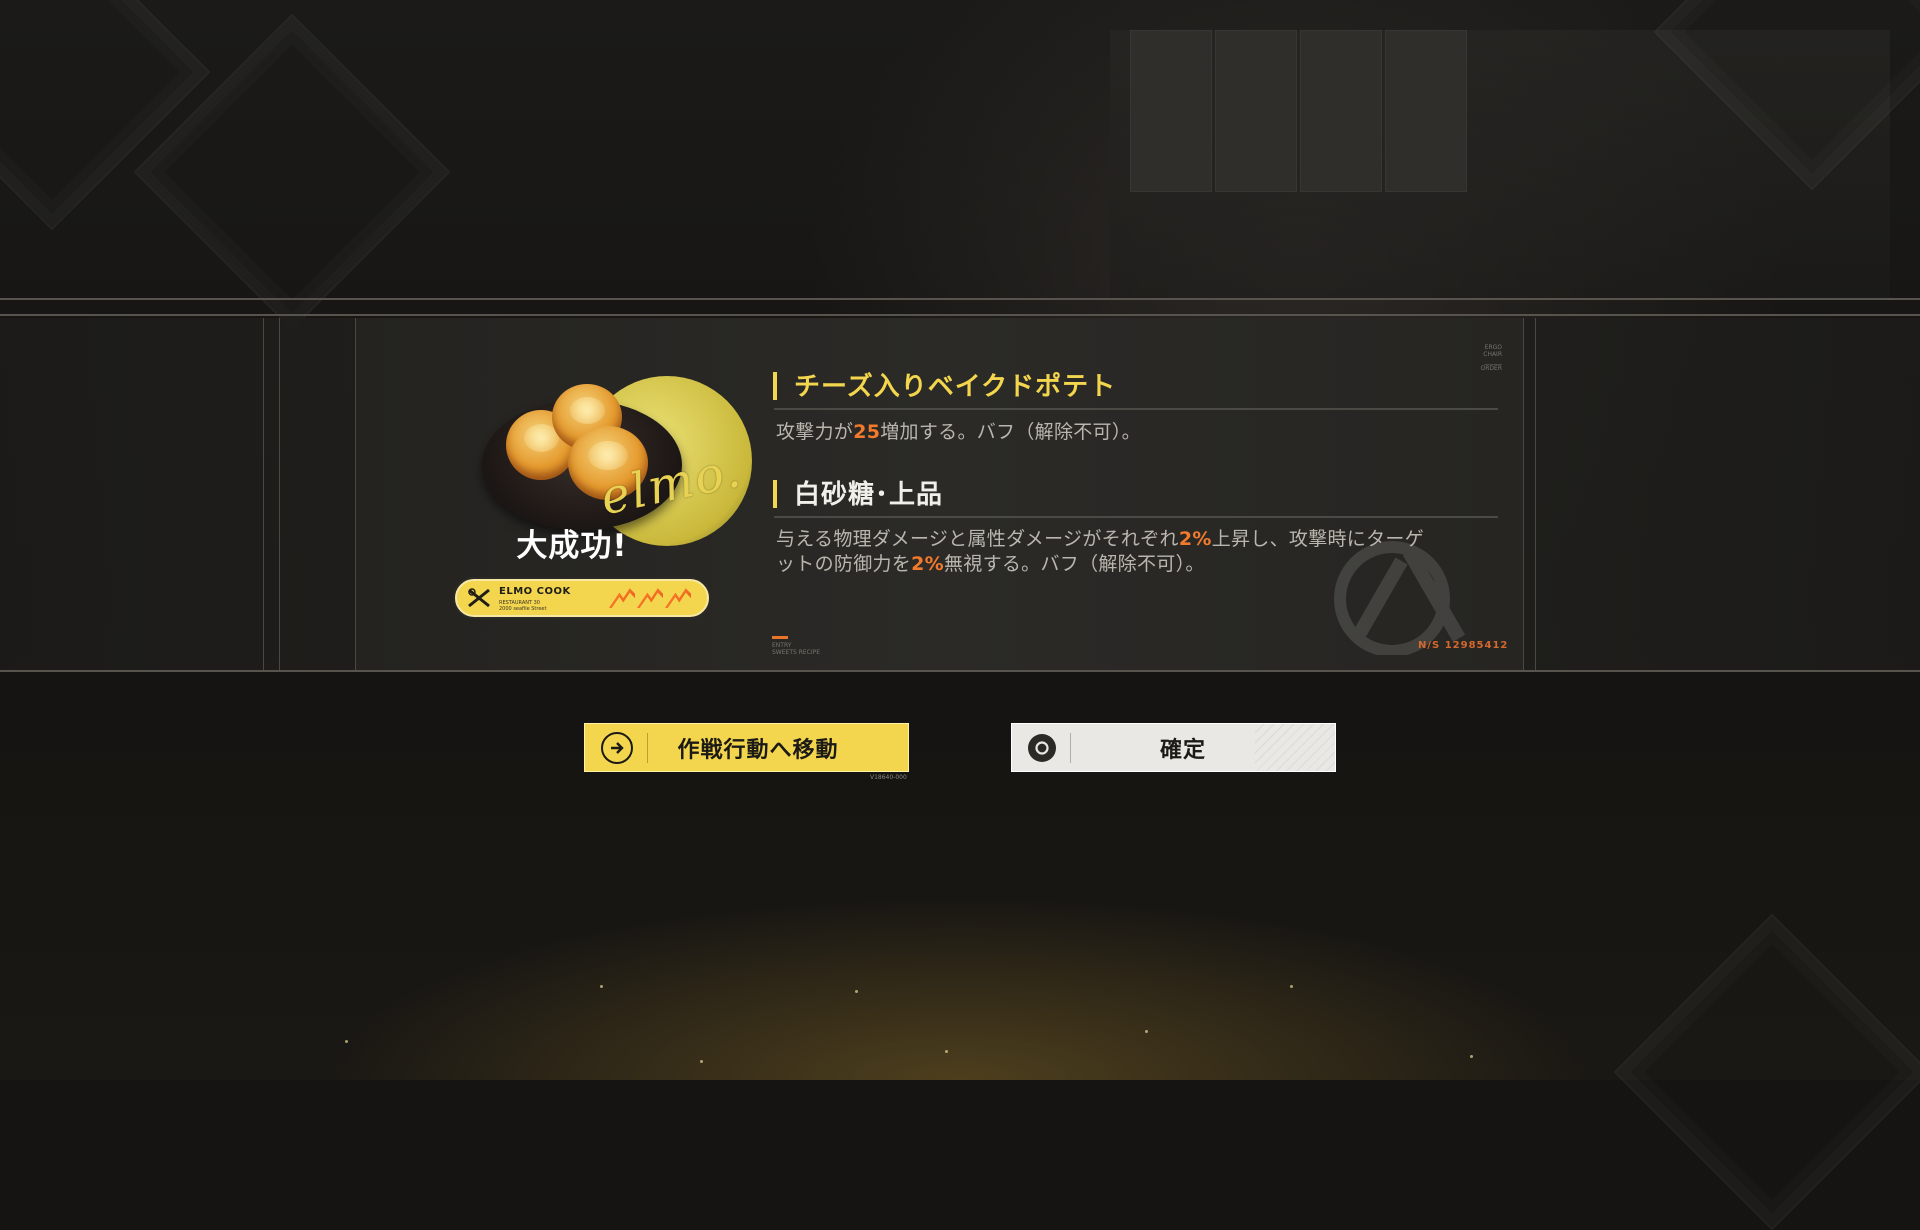 This screenshot has height=1230, width=1920. I want to click on desc-text: 無視する。バフ（解除不可）。, so click(1074, 564).